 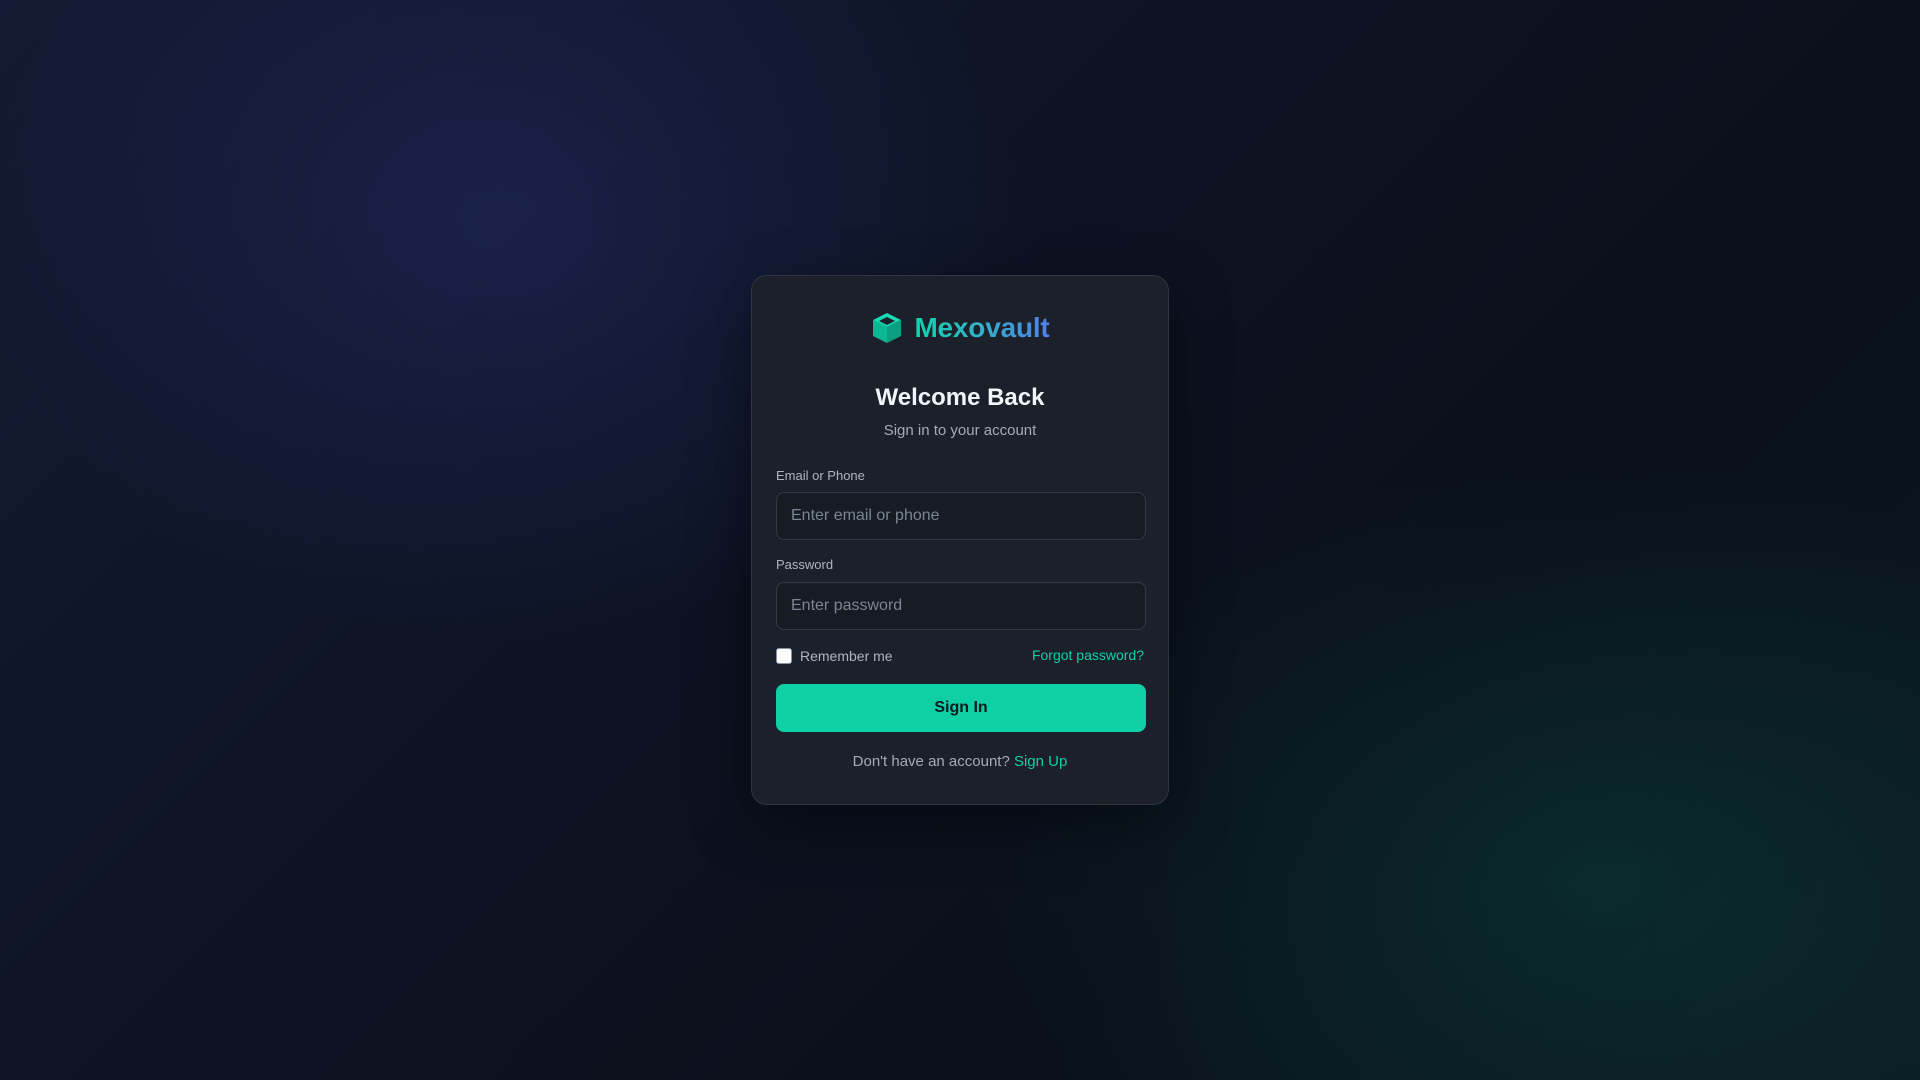 What do you see at coordinates (887, 328) in the screenshot?
I see `cube-icon` at bounding box center [887, 328].